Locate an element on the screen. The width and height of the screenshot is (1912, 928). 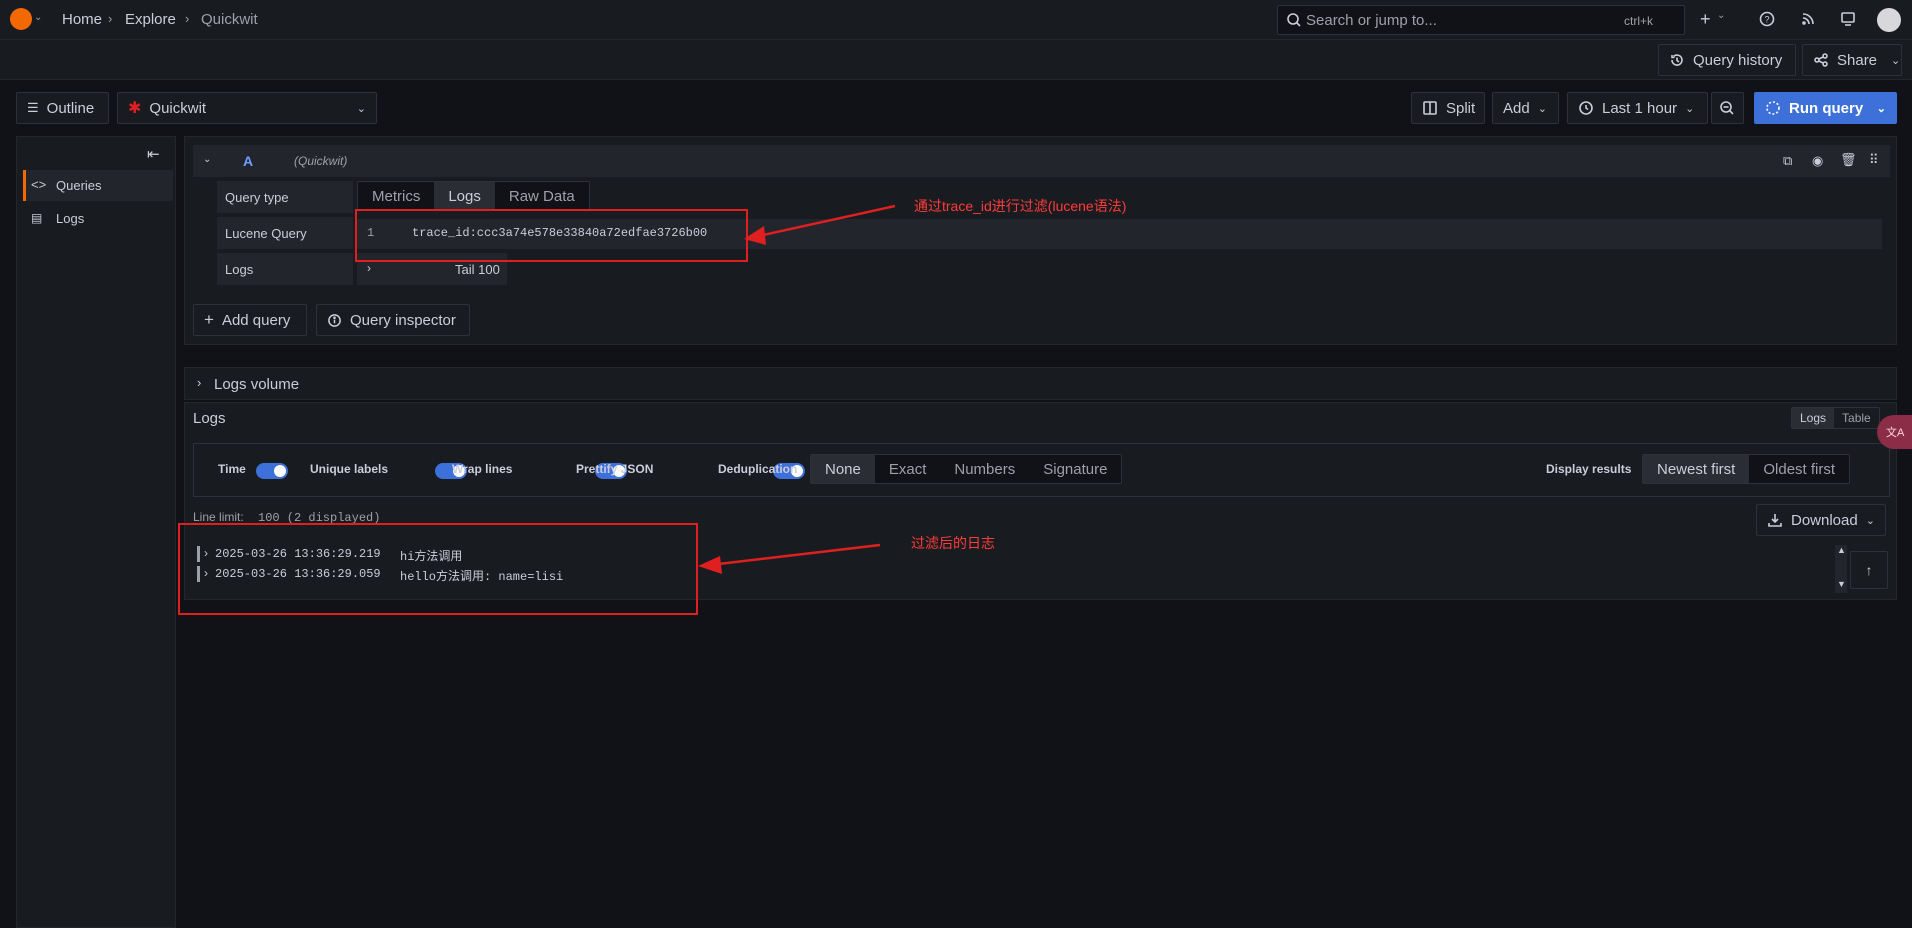
collapse-icon: ⇤ is located at coordinates (153, 154).